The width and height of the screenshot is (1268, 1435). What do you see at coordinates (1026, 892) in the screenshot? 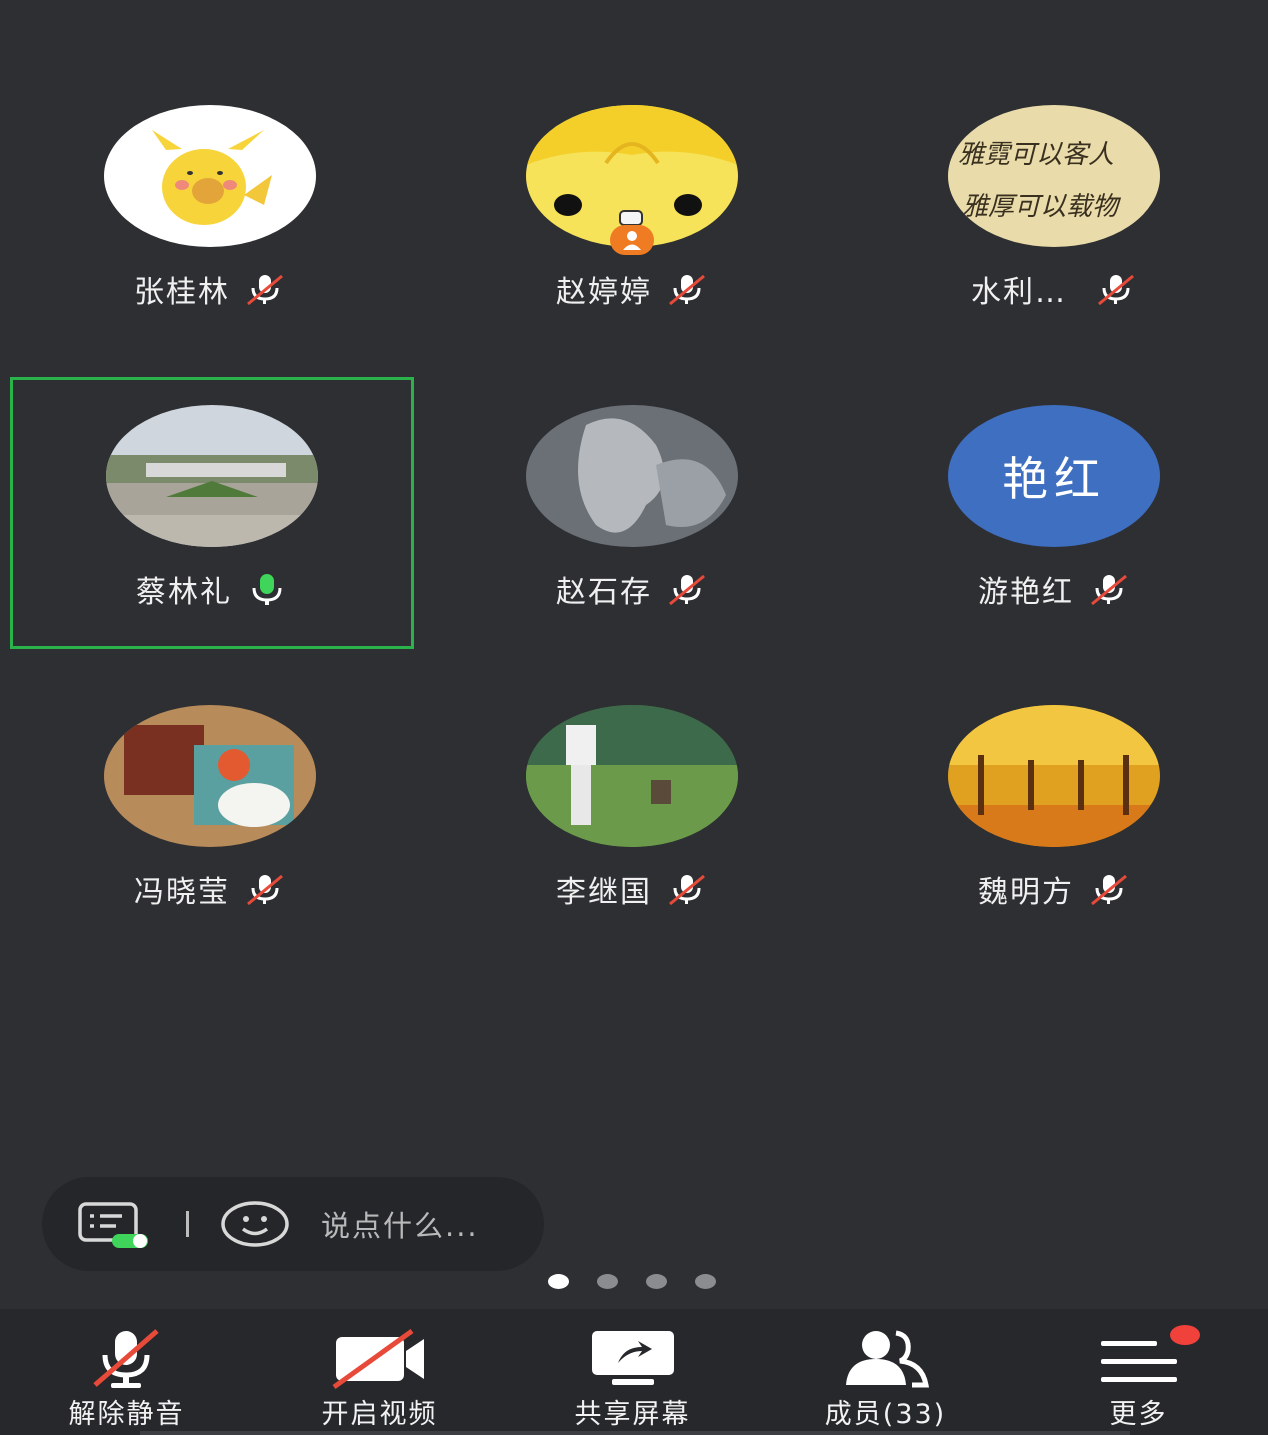
I see `participant-name: 魏明方` at bounding box center [1026, 892].